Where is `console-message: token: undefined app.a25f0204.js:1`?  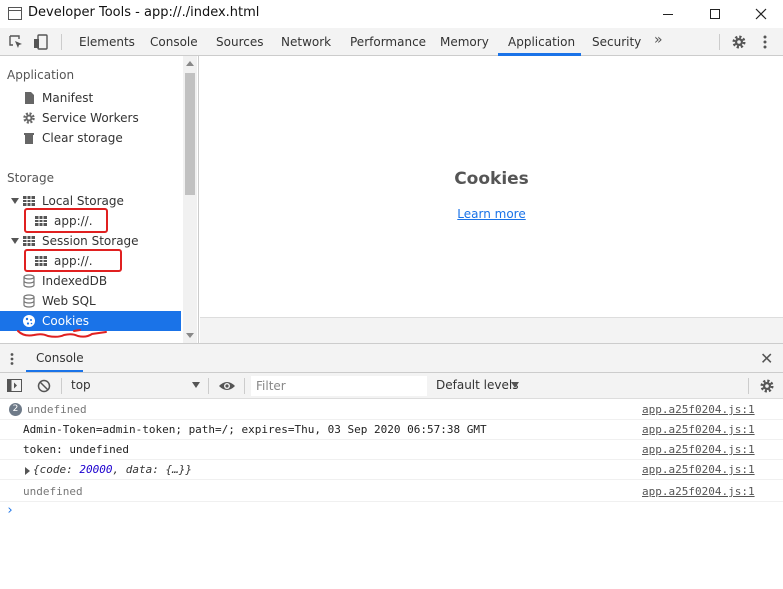
console-message: token: undefined app.a25f0204.js:1 is located at coordinates (391, 450).